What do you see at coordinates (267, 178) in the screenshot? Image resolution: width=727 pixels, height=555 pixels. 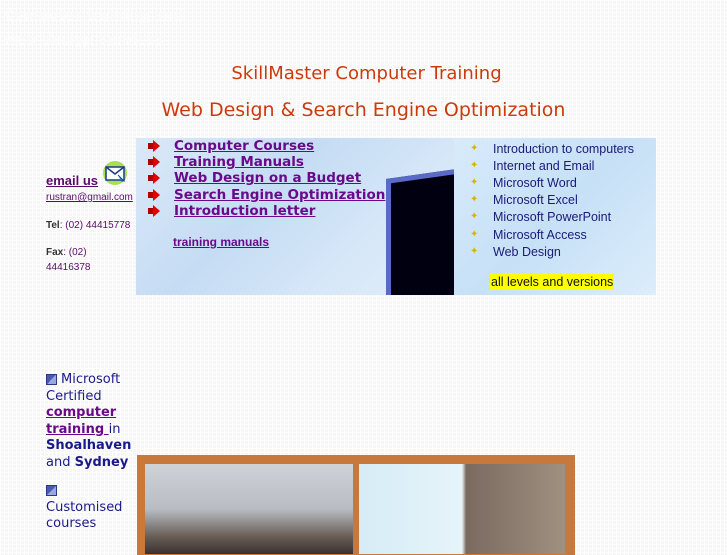 I see `nav-link: Web Design on a Budget` at bounding box center [267, 178].